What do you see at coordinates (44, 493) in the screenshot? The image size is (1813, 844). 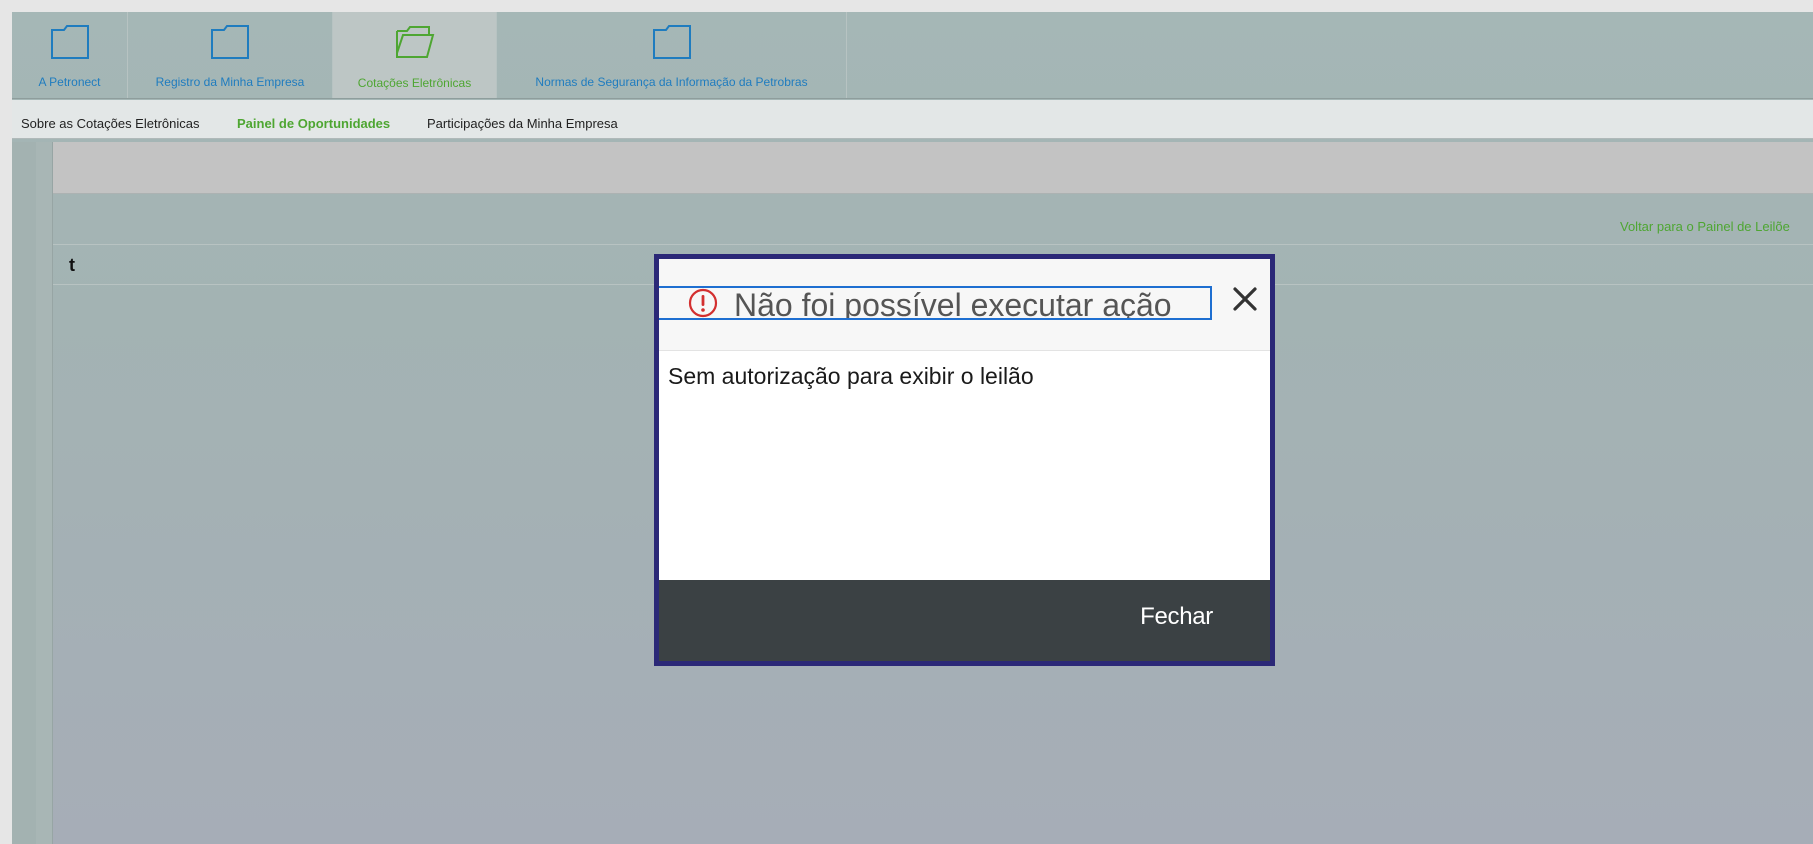 I see `left-rail-inner` at bounding box center [44, 493].